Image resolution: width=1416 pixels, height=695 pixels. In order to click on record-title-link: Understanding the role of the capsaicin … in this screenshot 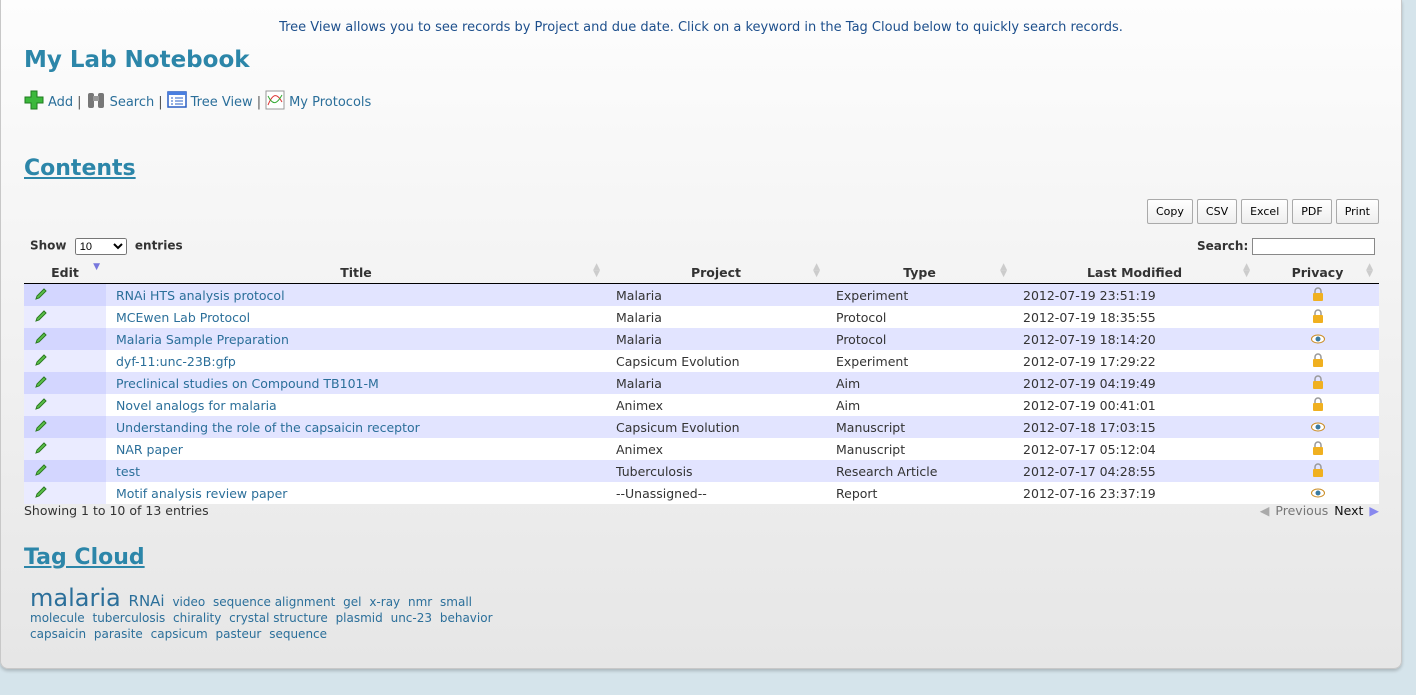, I will do `click(268, 427)`.